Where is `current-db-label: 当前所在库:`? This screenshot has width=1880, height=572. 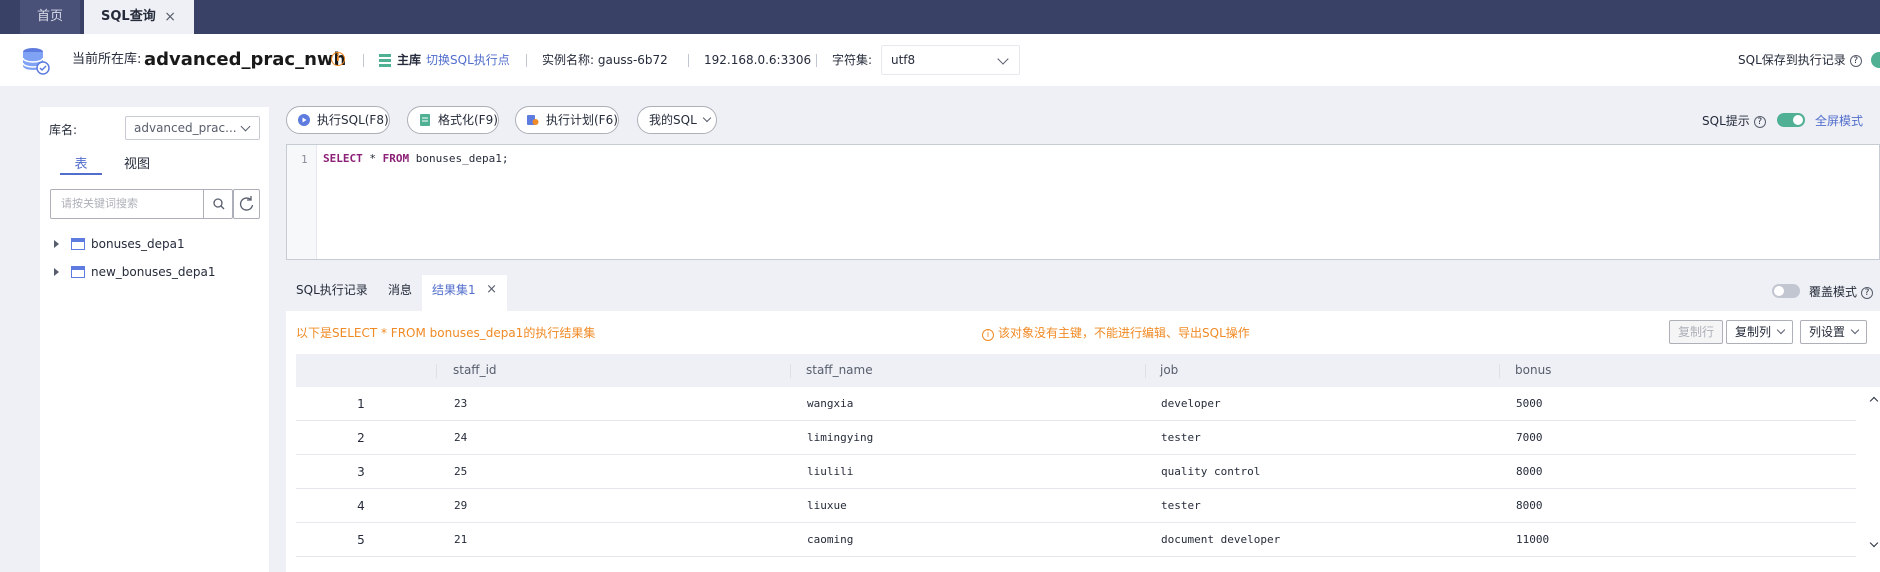 current-db-label: 当前所在库: is located at coordinates (107, 59).